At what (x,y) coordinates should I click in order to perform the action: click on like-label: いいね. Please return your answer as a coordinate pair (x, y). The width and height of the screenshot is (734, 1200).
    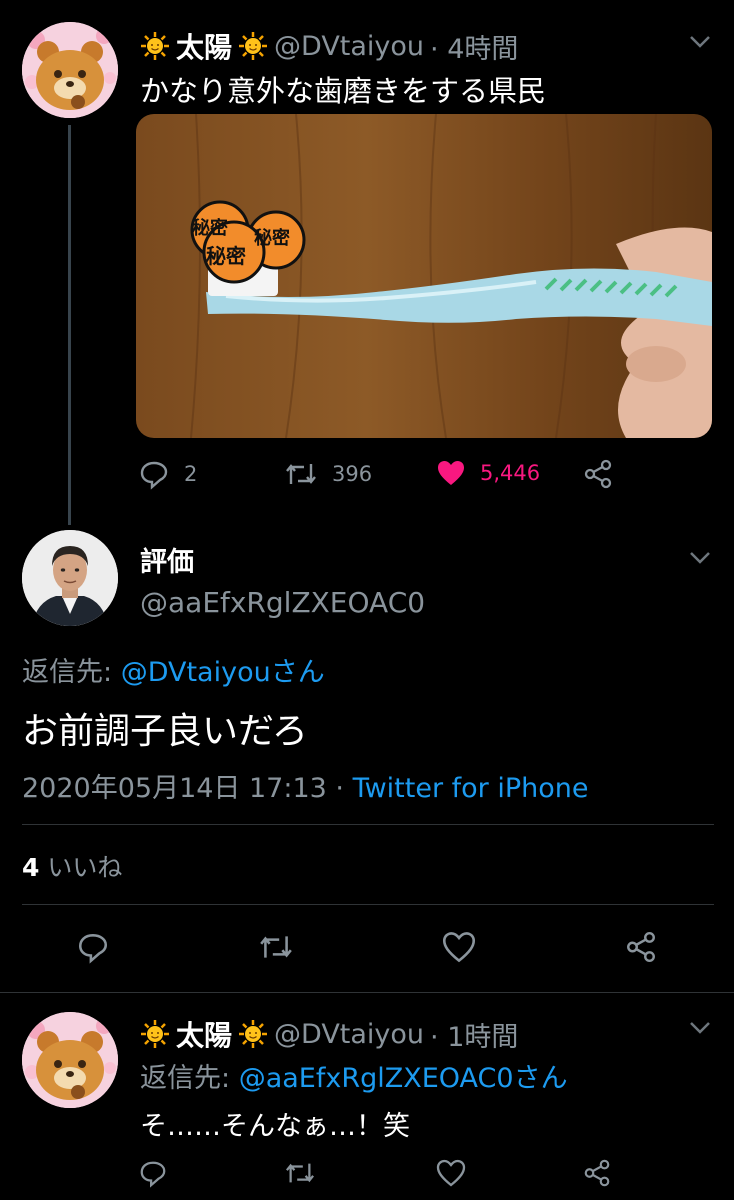
    Looking at the image, I should click on (85, 867).